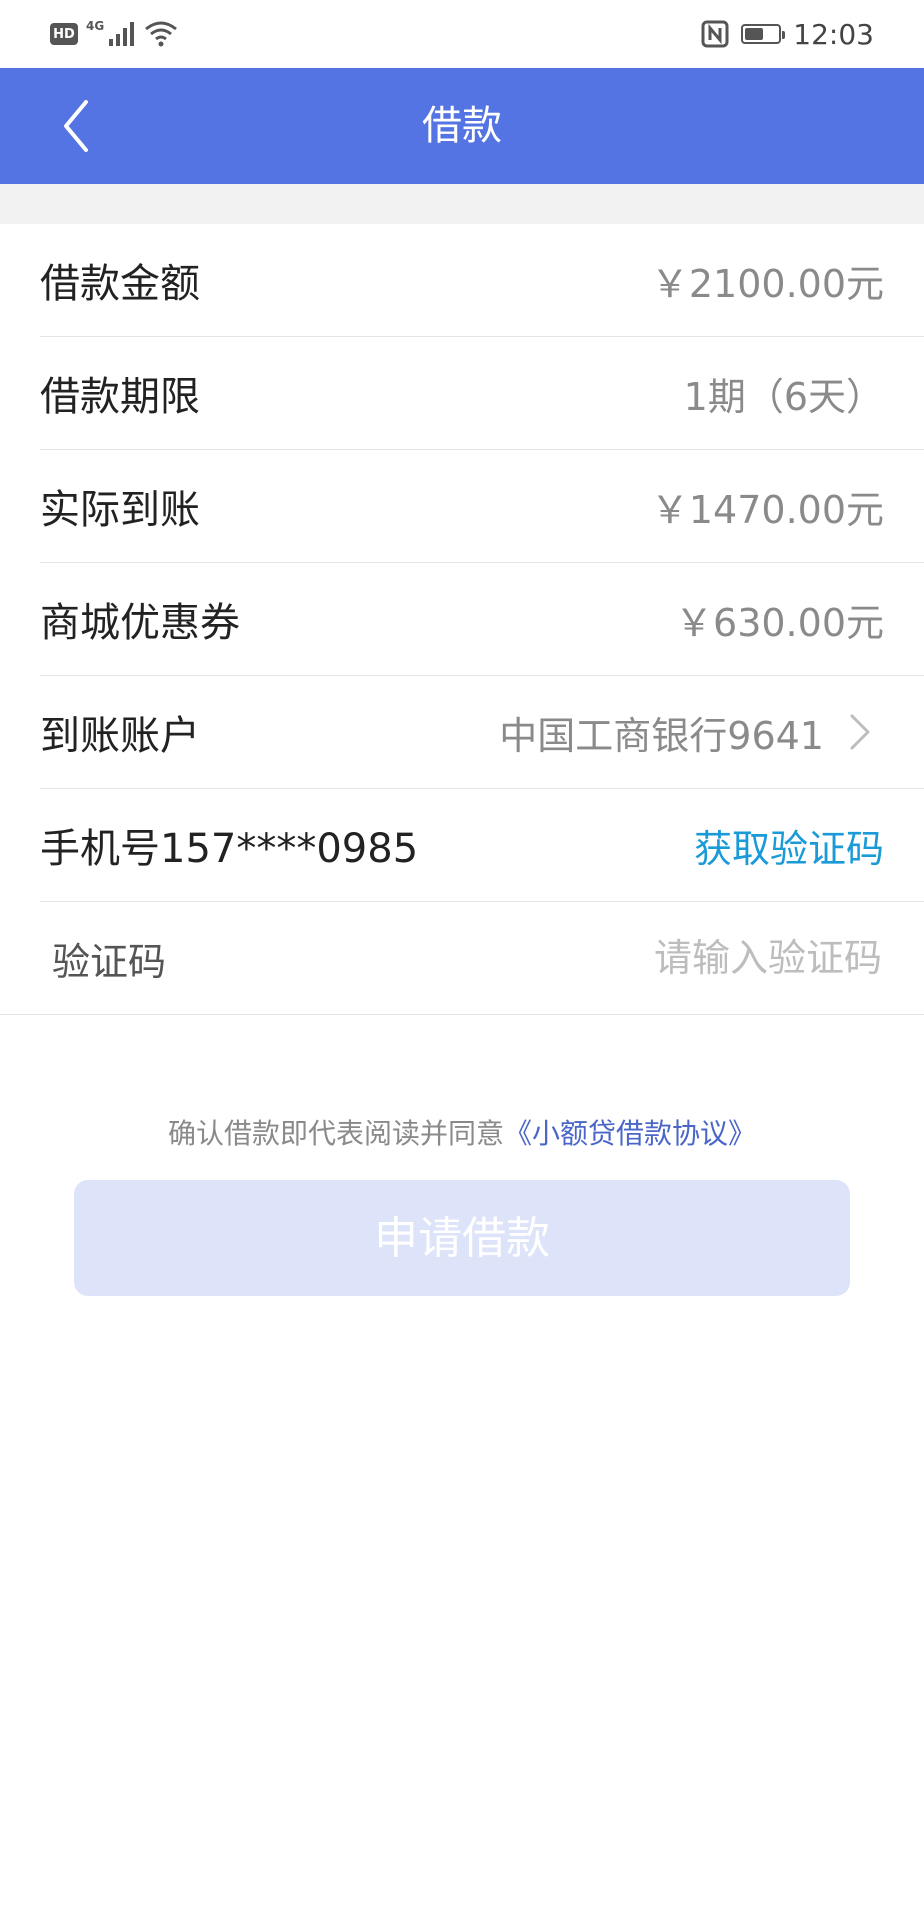 This screenshot has height=1920, width=924. What do you see at coordinates (161, 34) in the screenshot?
I see `wifi-icon` at bounding box center [161, 34].